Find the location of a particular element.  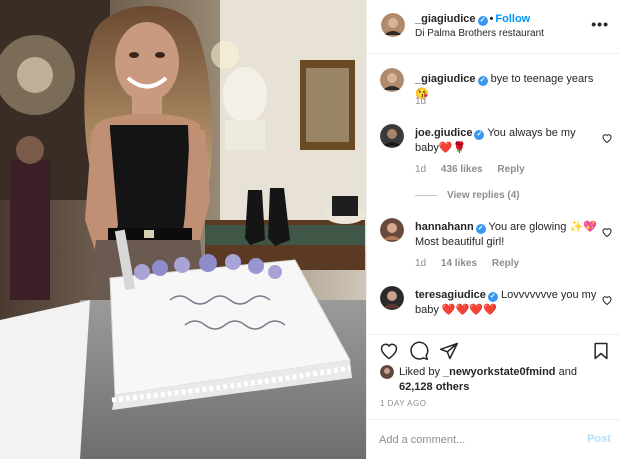

post-timestamp: 1 DAY AGO is located at coordinates (403, 403).